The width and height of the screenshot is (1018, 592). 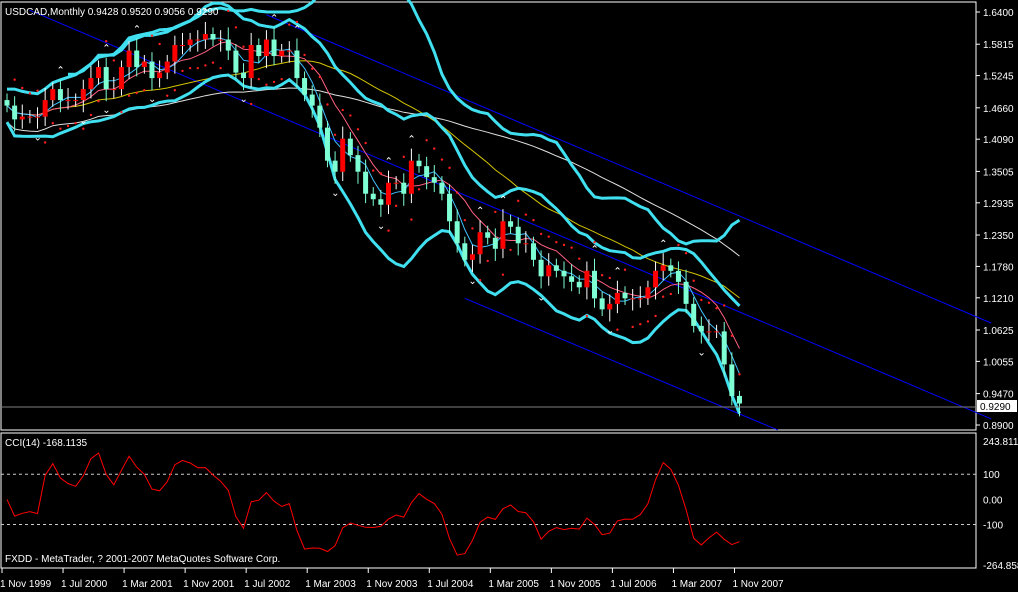 What do you see at coordinates (84, 584) in the screenshot?
I see `x-tick-label: 1 Jul 2000` at bounding box center [84, 584].